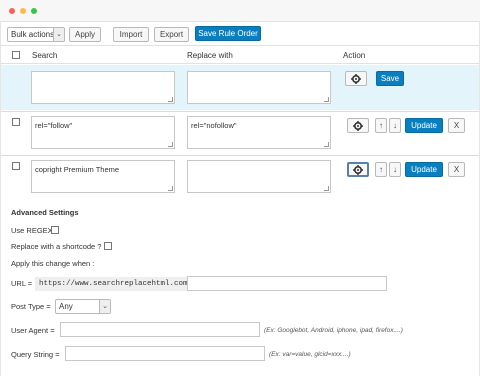 This screenshot has width=480, height=376. I want to click on user-agent-input, so click(160, 329).